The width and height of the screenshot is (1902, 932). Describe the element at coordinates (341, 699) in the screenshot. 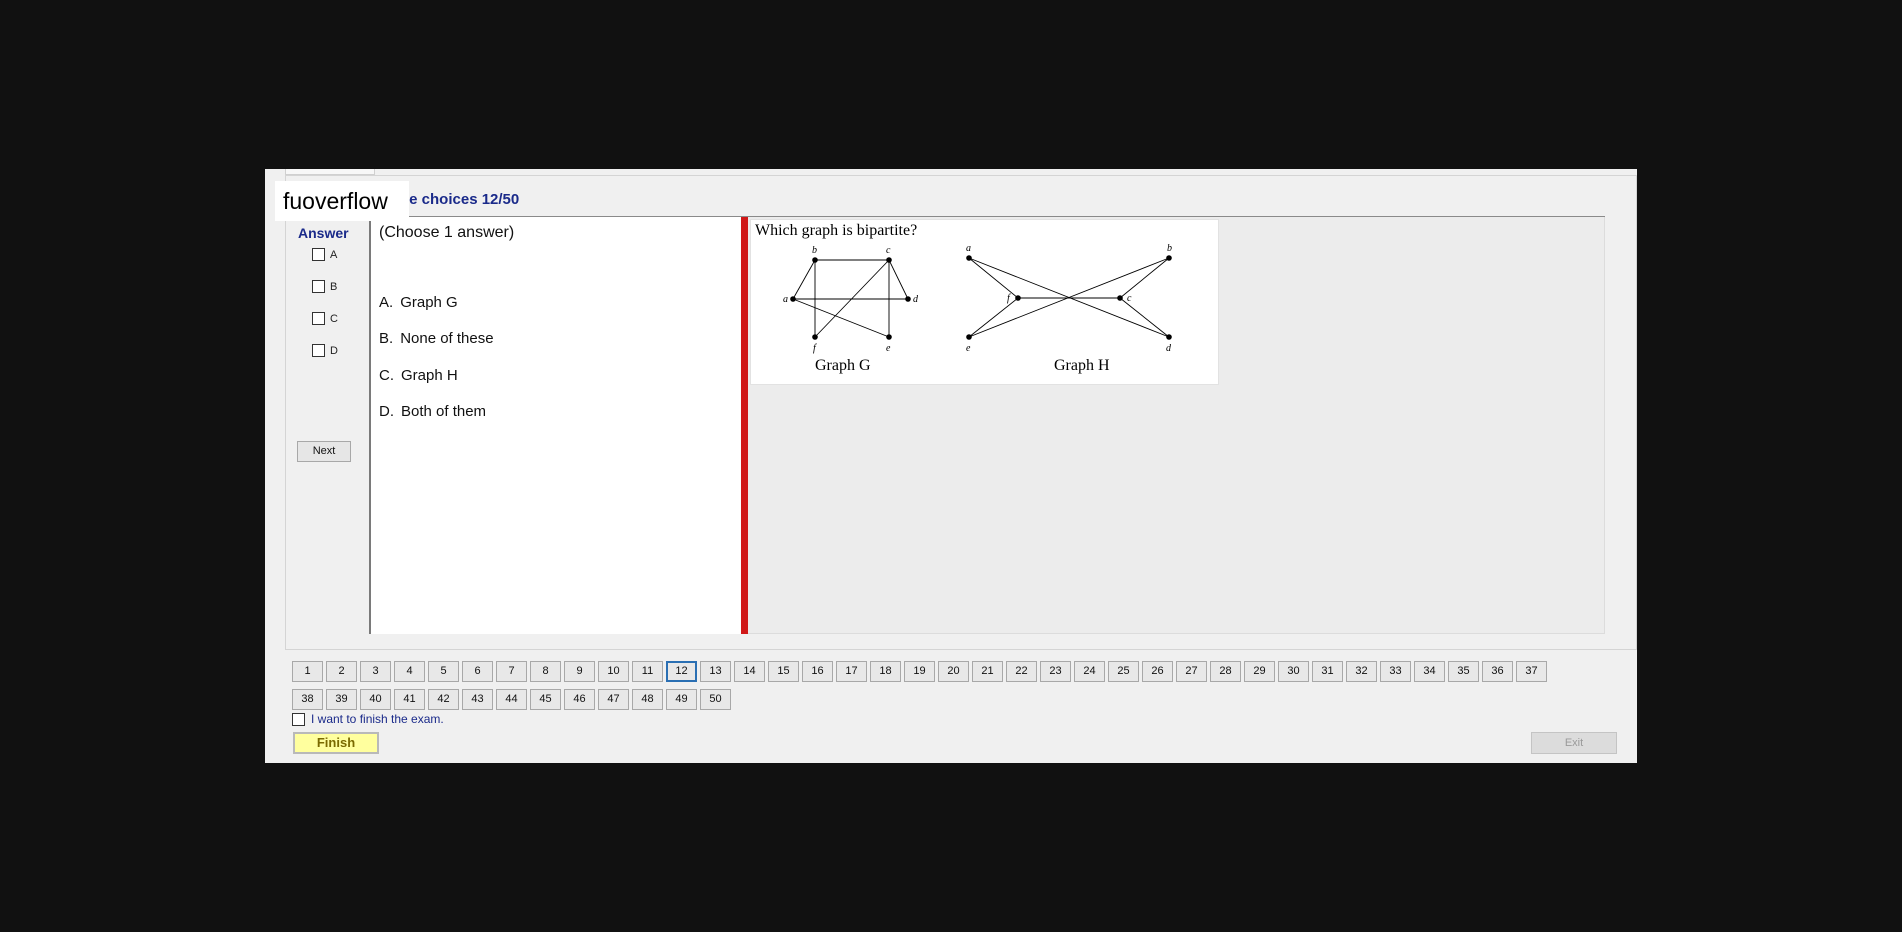

I see `question-nav-button: 39` at that location.